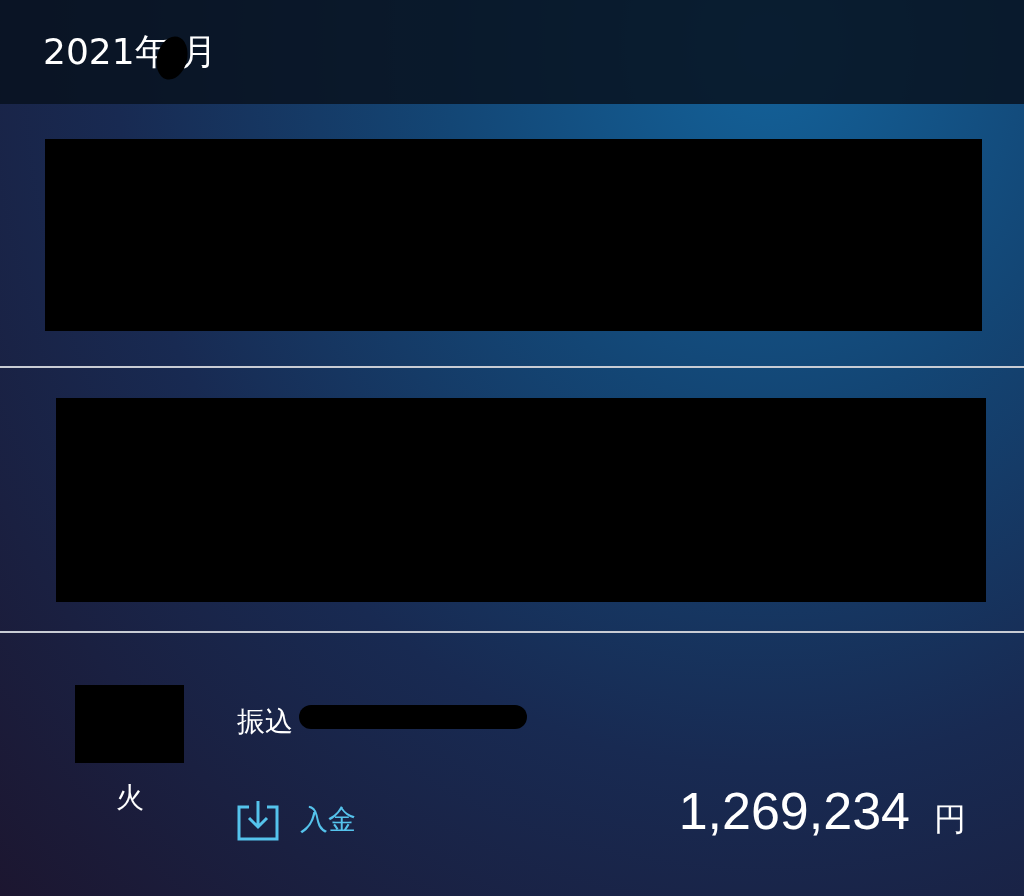  What do you see at coordinates (328, 820) in the screenshot?
I see `transaction-type: 入金` at bounding box center [328, 820].